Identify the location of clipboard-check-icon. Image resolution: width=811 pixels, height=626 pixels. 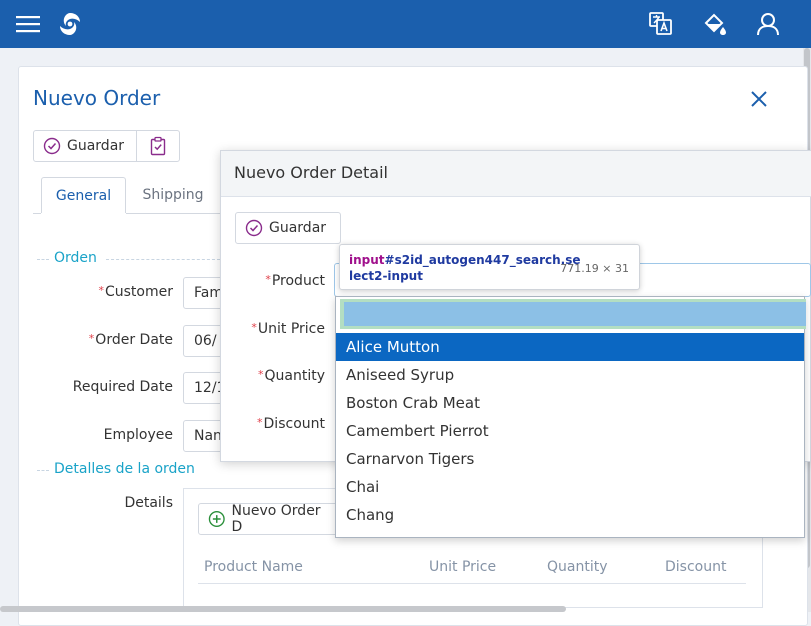
(158, 146).